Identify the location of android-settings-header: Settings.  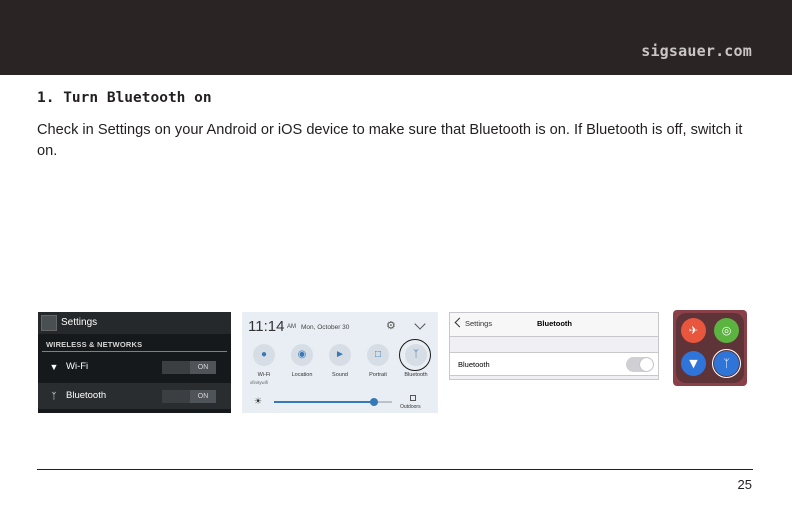
(134, 323).